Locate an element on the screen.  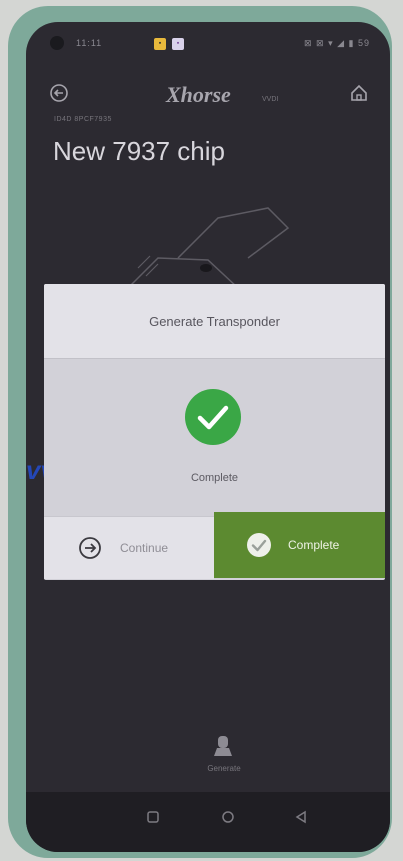
arrow-right-circle-icon is located at coordinates (90, 548).